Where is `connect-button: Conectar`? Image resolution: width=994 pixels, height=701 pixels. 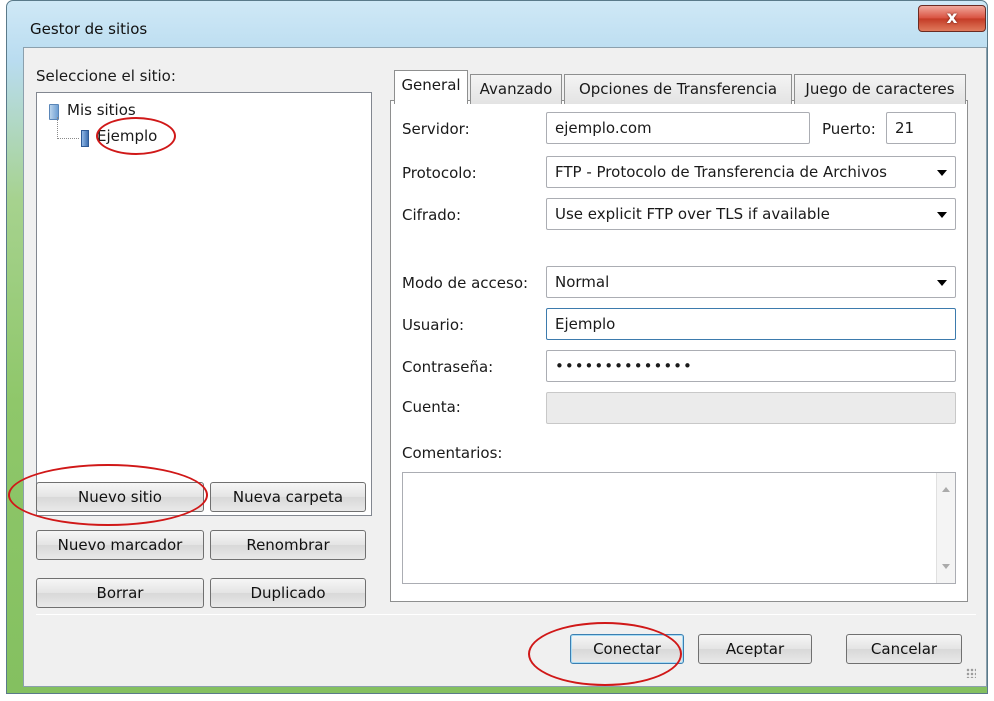
connect-button: Conectar is located at coordinates (627, 649).